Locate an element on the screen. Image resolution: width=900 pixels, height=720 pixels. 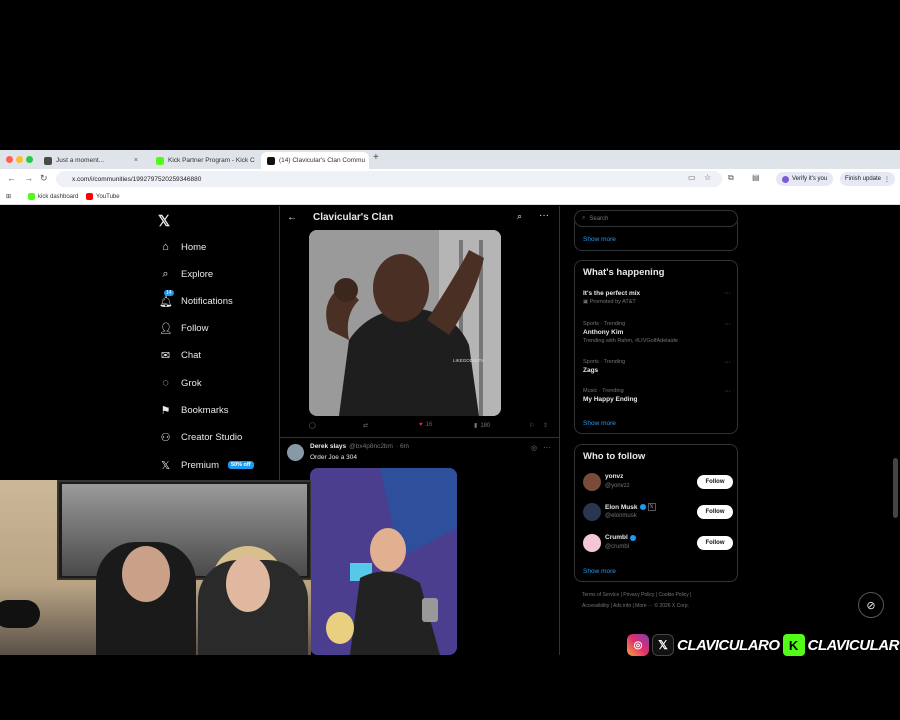
follow-suggestion: Elon Musk 𝕏 @elonmusk Follow is located at coordinates (658, 513).